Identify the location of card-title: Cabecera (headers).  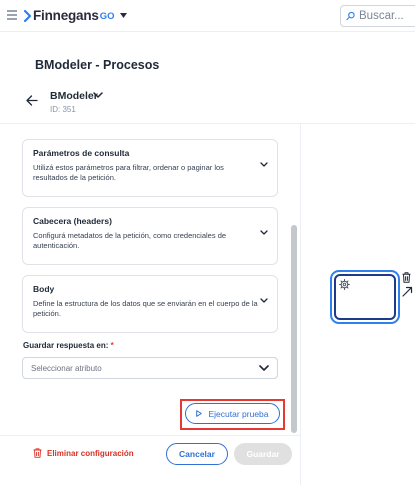
(72, 221).